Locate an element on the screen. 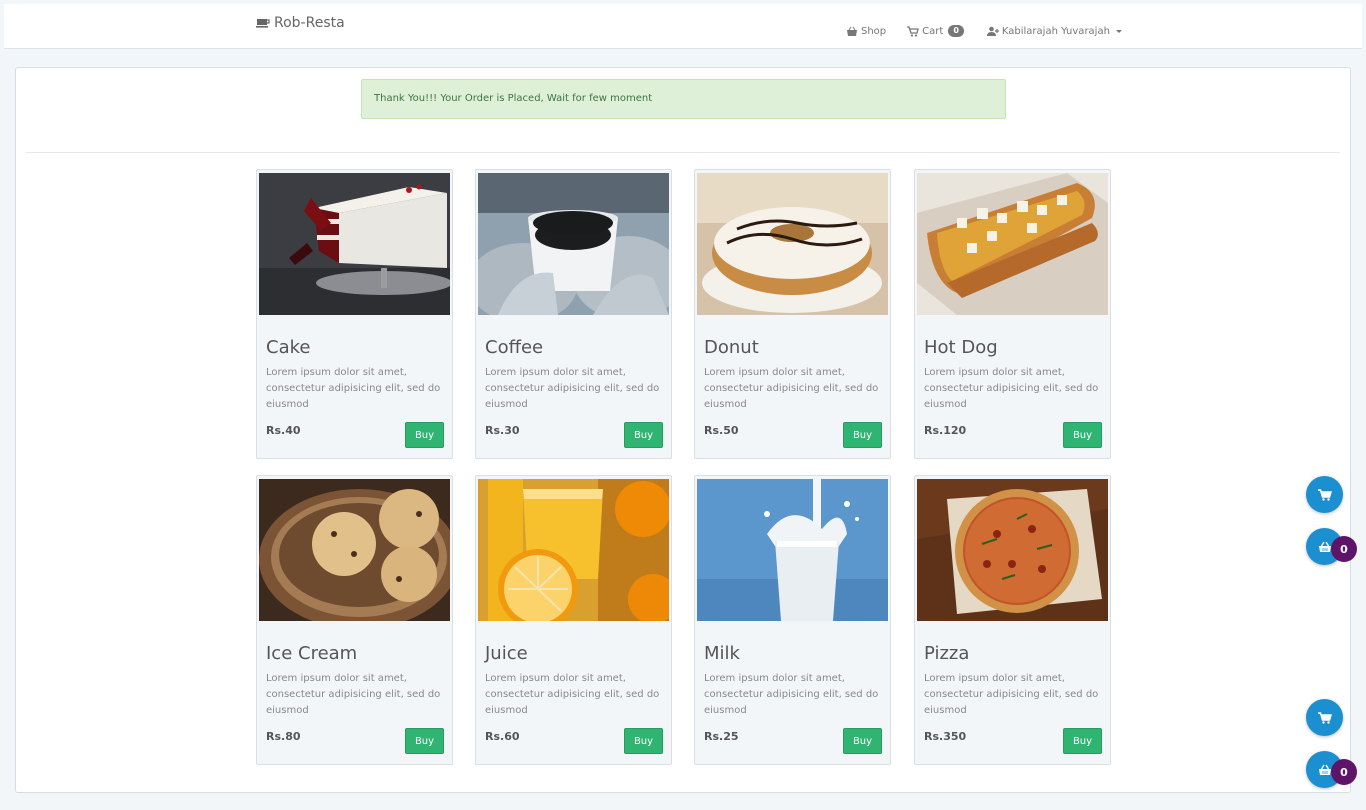  user-name: Kabilarajah Yuvarajah is located at coordinates (1055, 31).